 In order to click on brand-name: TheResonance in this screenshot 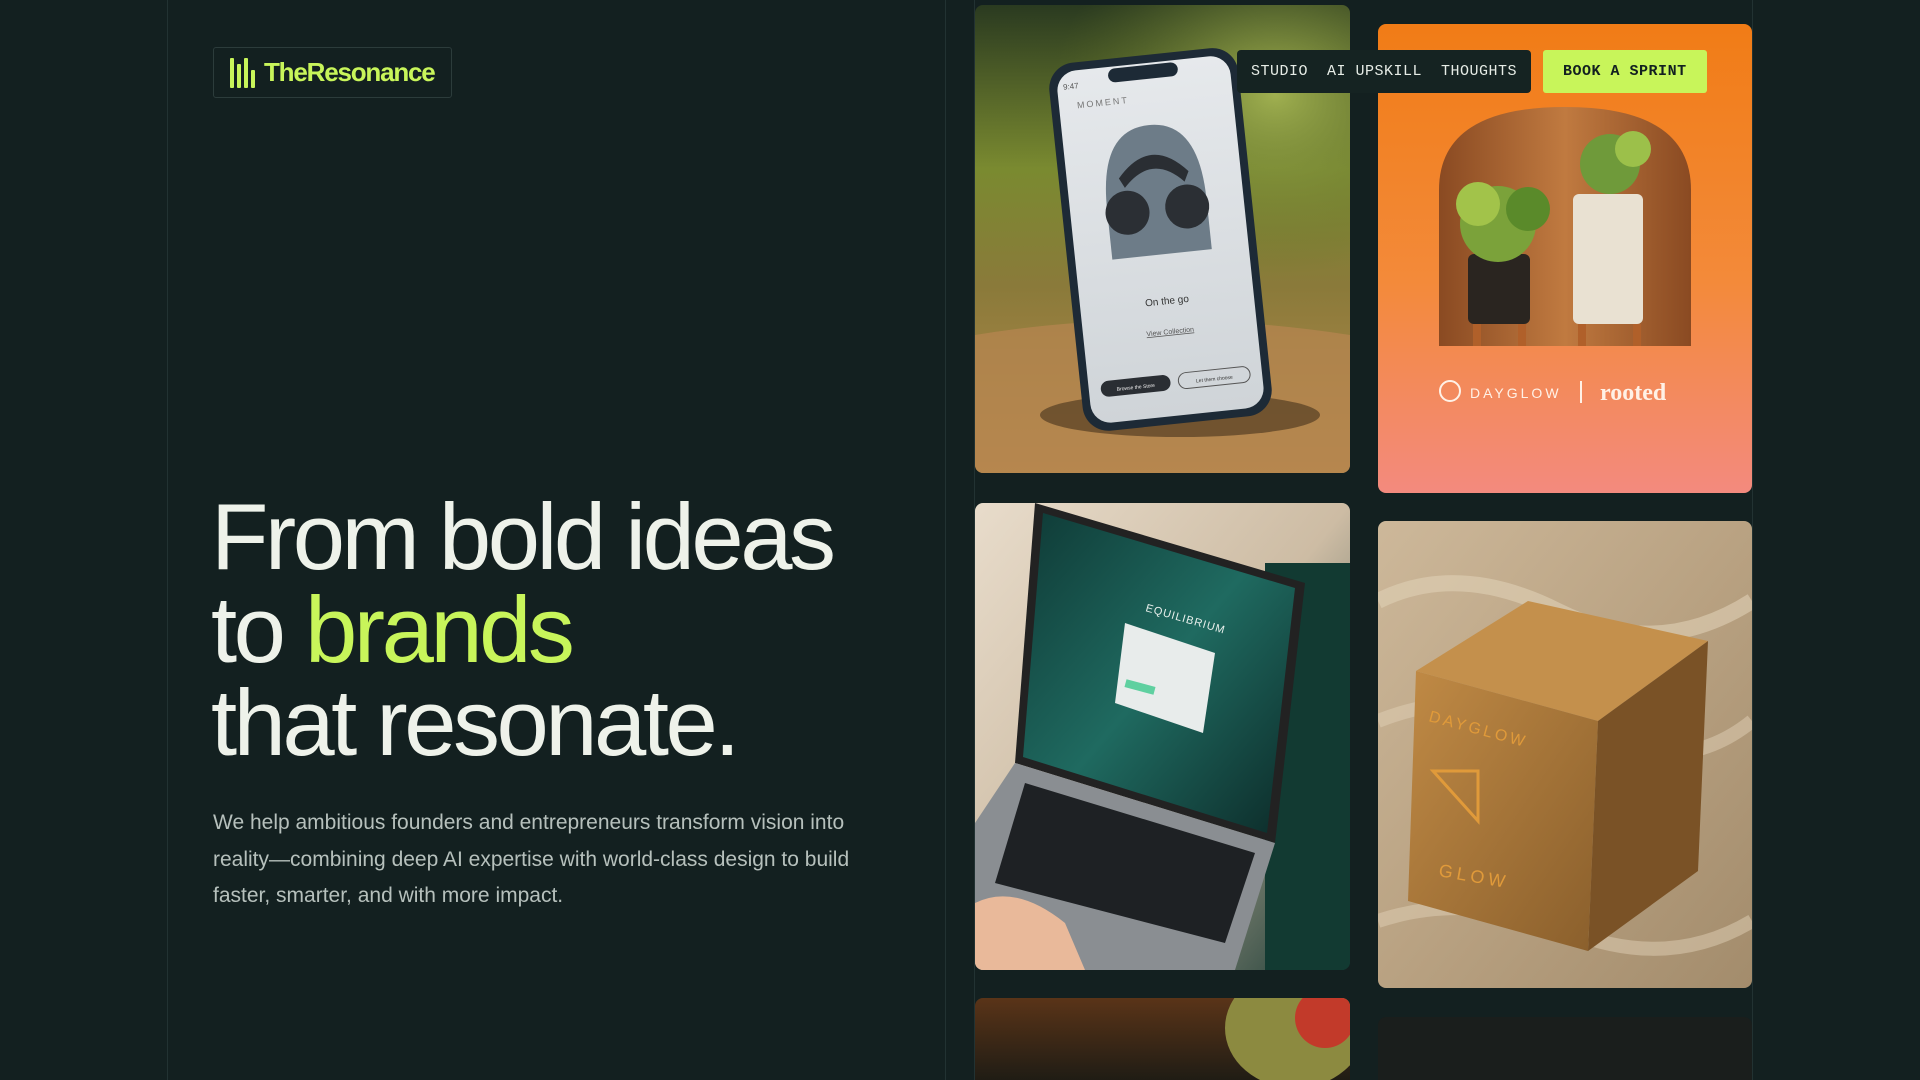, I will do `click(350, 72)`.